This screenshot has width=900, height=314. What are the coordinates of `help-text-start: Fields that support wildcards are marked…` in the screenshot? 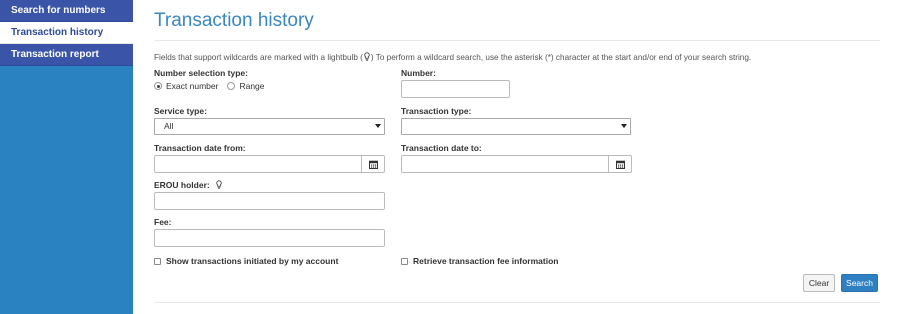 It's located at (258, 57).